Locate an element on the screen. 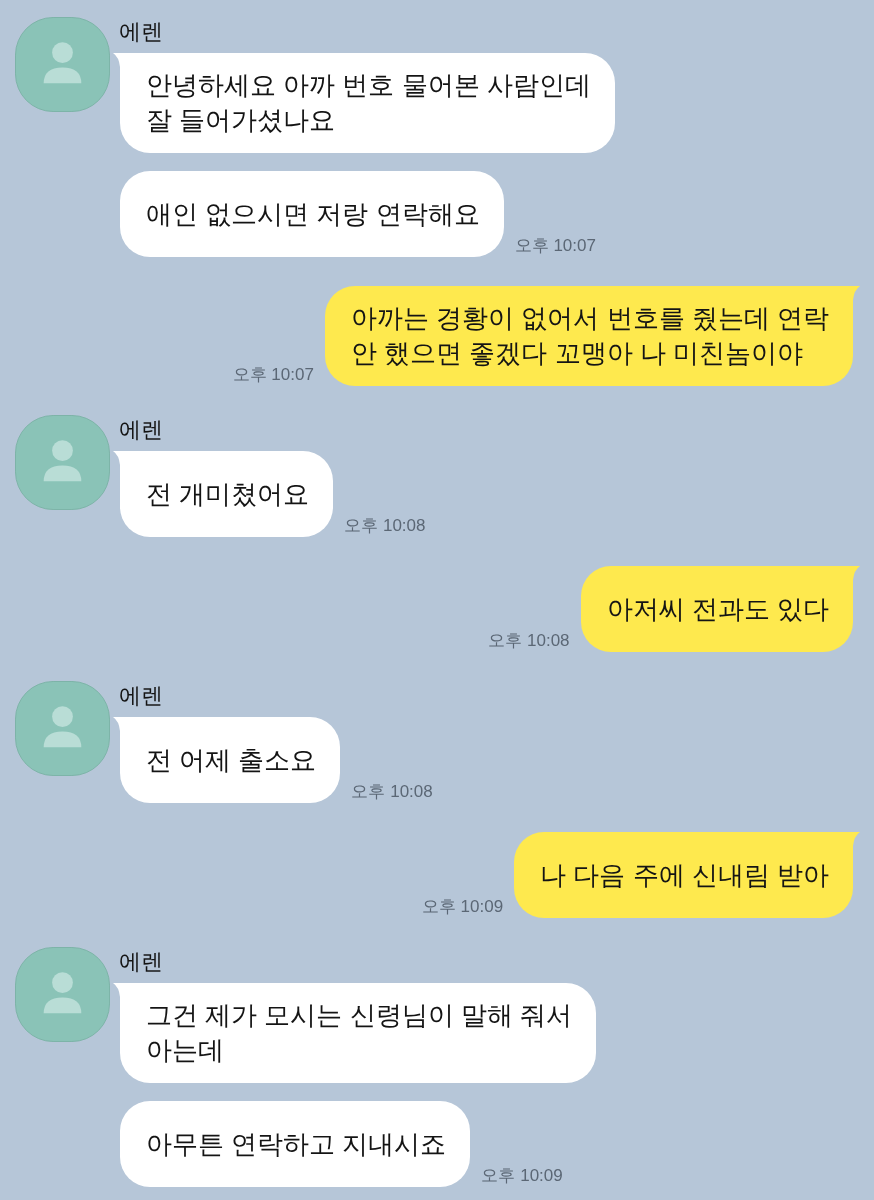 The image size is (874, 1200). message-bubble: 나 다음 주에 신내림 받아 is located at coordinates (683, 875).